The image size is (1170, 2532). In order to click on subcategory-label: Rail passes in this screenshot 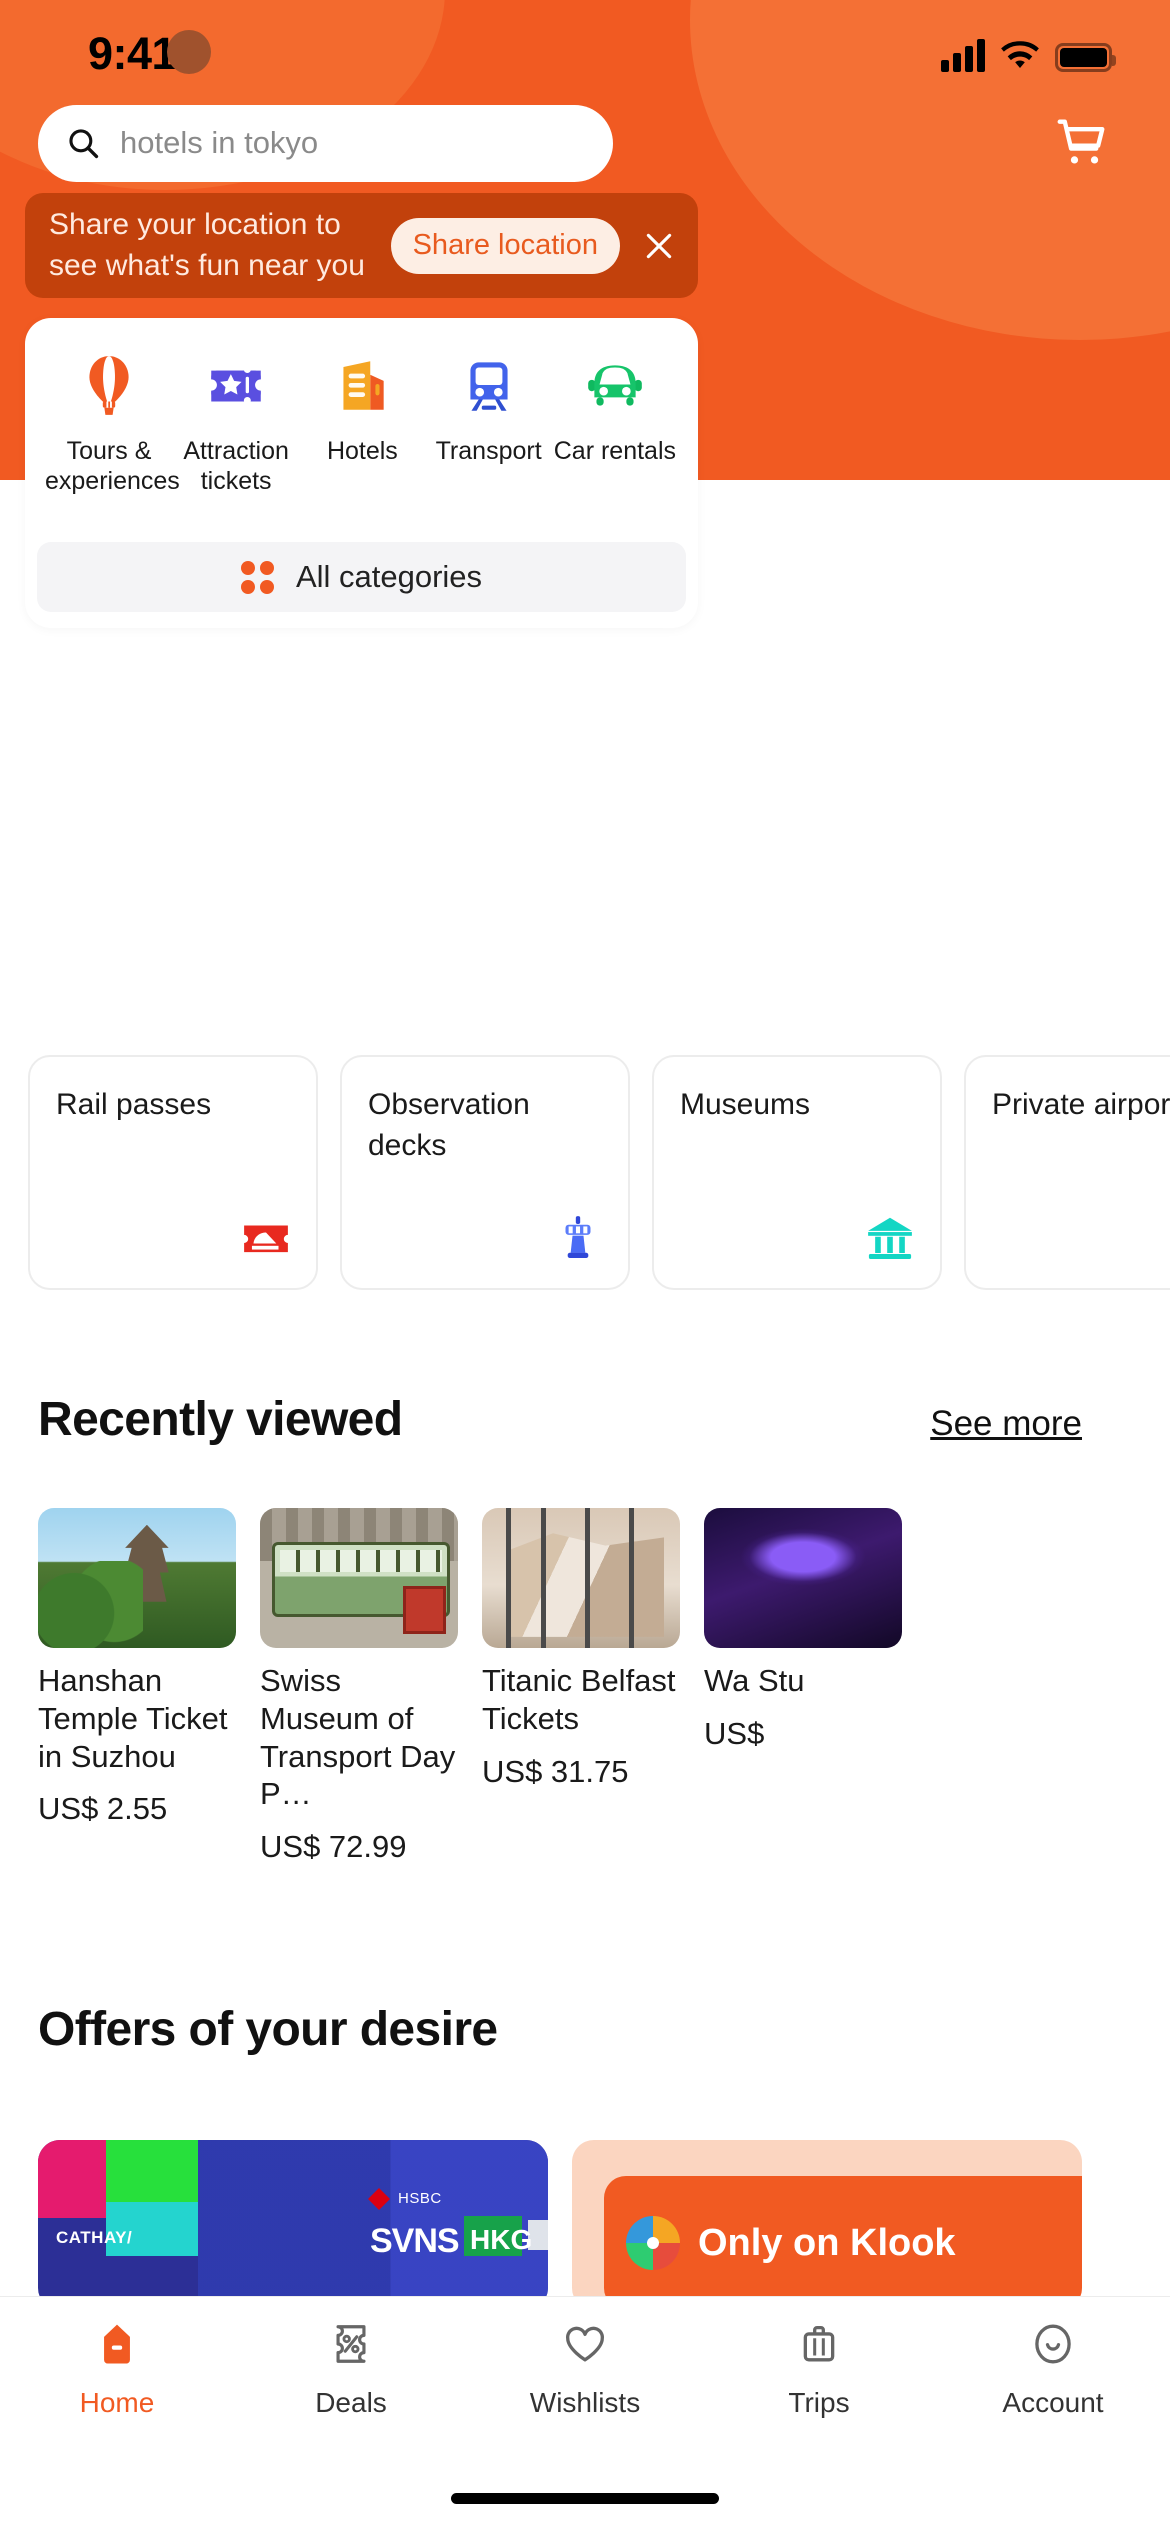, I will do `click(134, 1104)`.